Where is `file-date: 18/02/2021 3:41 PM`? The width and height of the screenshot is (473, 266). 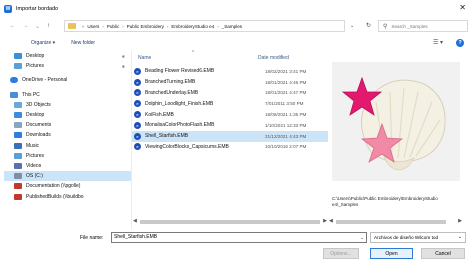 file-date: 18/02/2021 3:41 PM is located at coordinates (286, 71).